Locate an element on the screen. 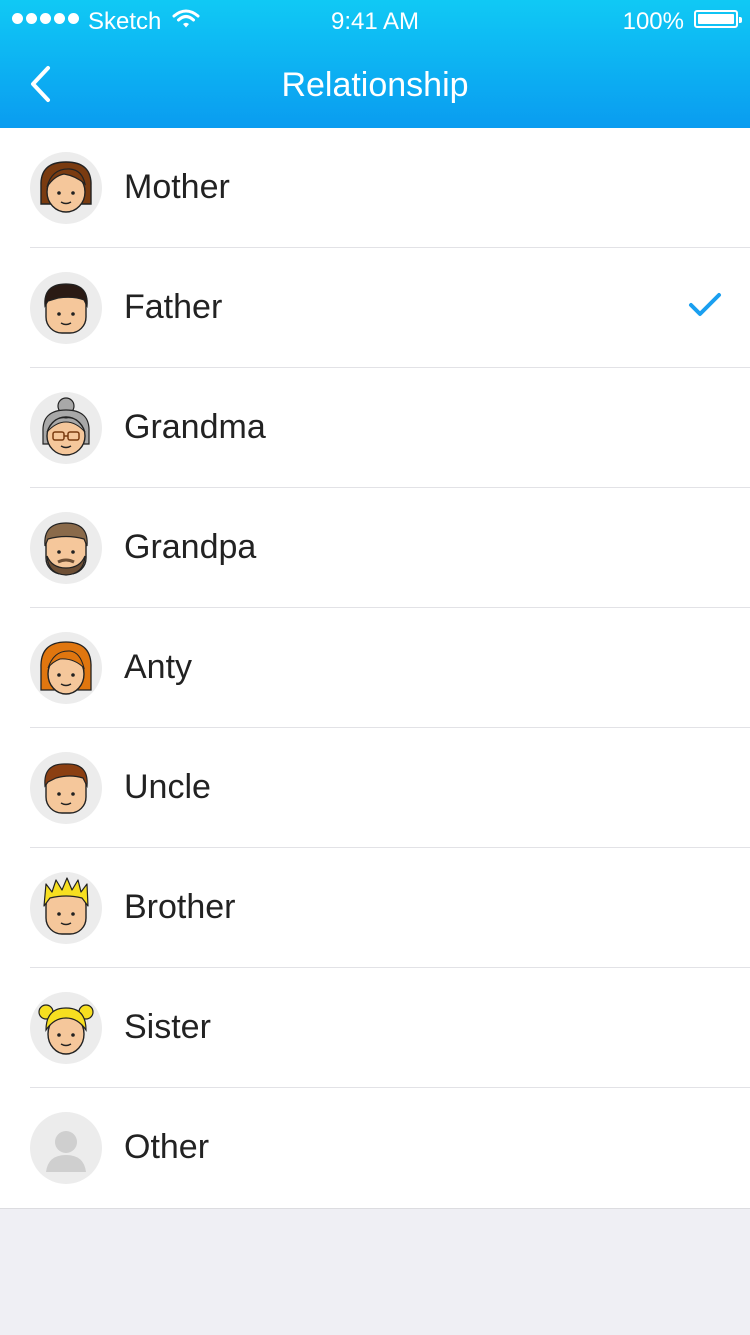  grandpa-avatar-icon is located at coordinates (66, 548).